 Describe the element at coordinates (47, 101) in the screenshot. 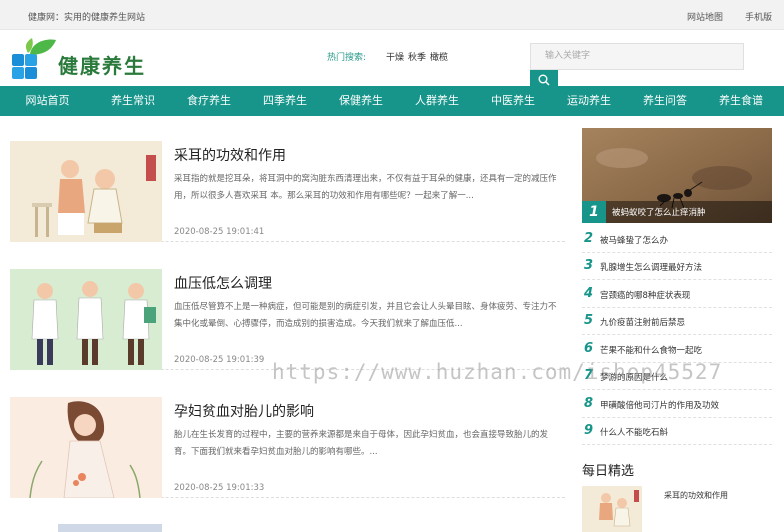

I see `nav-item-home: 网站首页` at that location.